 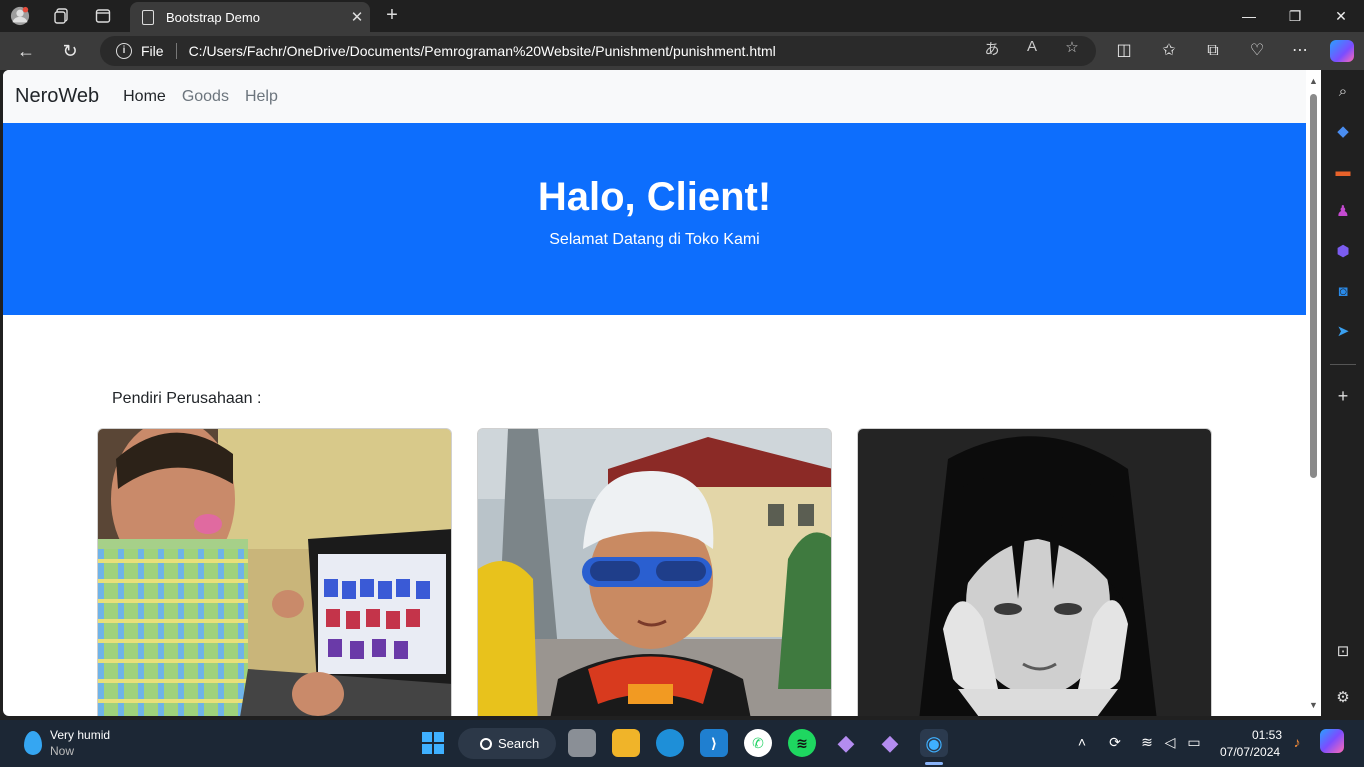 I want to click on edge-app-icon, so click(x=670, y=743).